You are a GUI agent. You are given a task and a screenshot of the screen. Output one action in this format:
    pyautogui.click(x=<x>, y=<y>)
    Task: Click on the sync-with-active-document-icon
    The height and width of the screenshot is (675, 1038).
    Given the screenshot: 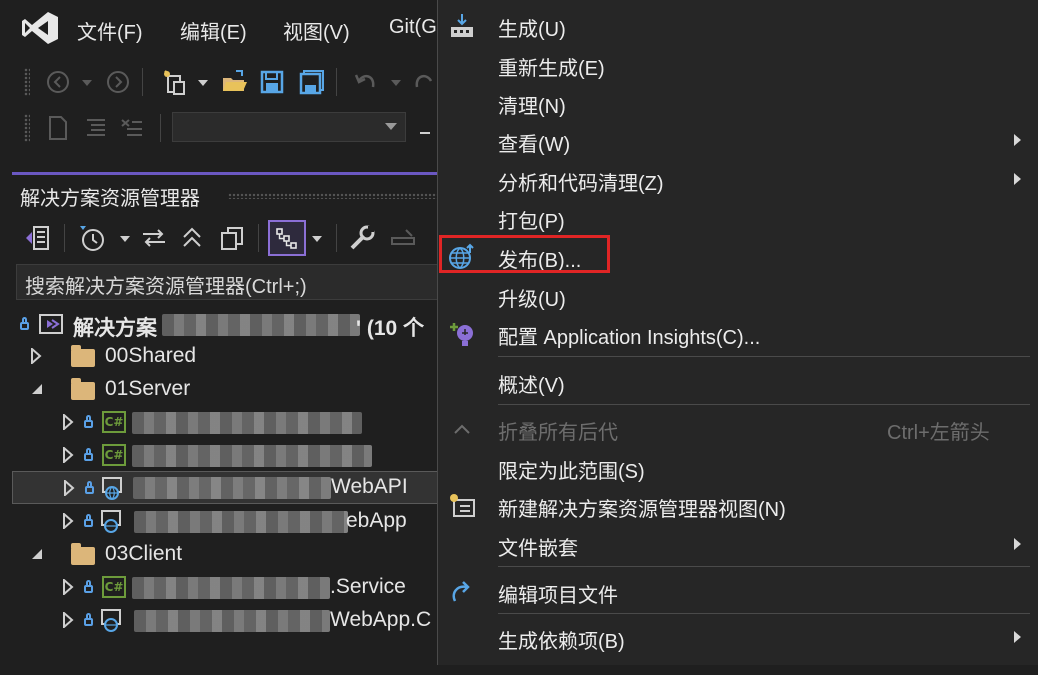 What is the action you would take?
    pyautogui.click(x=154, y=238)
    